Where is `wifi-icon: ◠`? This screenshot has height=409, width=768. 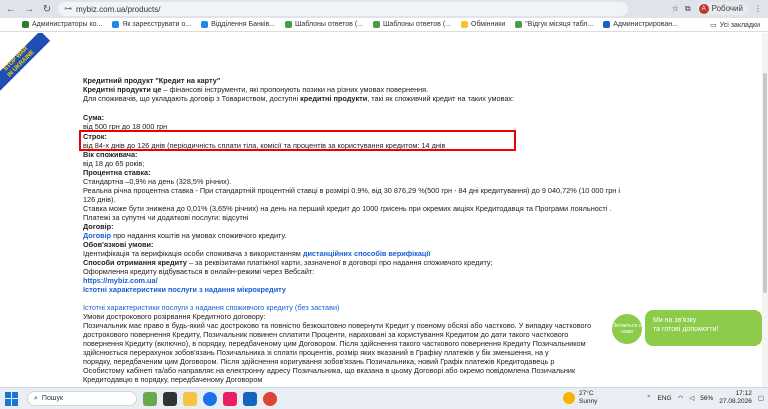 wifi-icon: ◠ is located at coordinates (681, 398).